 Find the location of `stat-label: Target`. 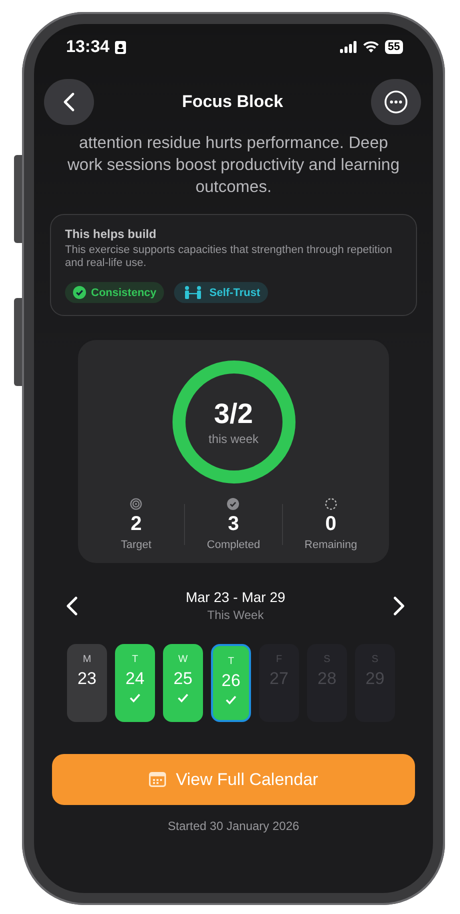

stat-label: Target is located at coordinates (136, 545).